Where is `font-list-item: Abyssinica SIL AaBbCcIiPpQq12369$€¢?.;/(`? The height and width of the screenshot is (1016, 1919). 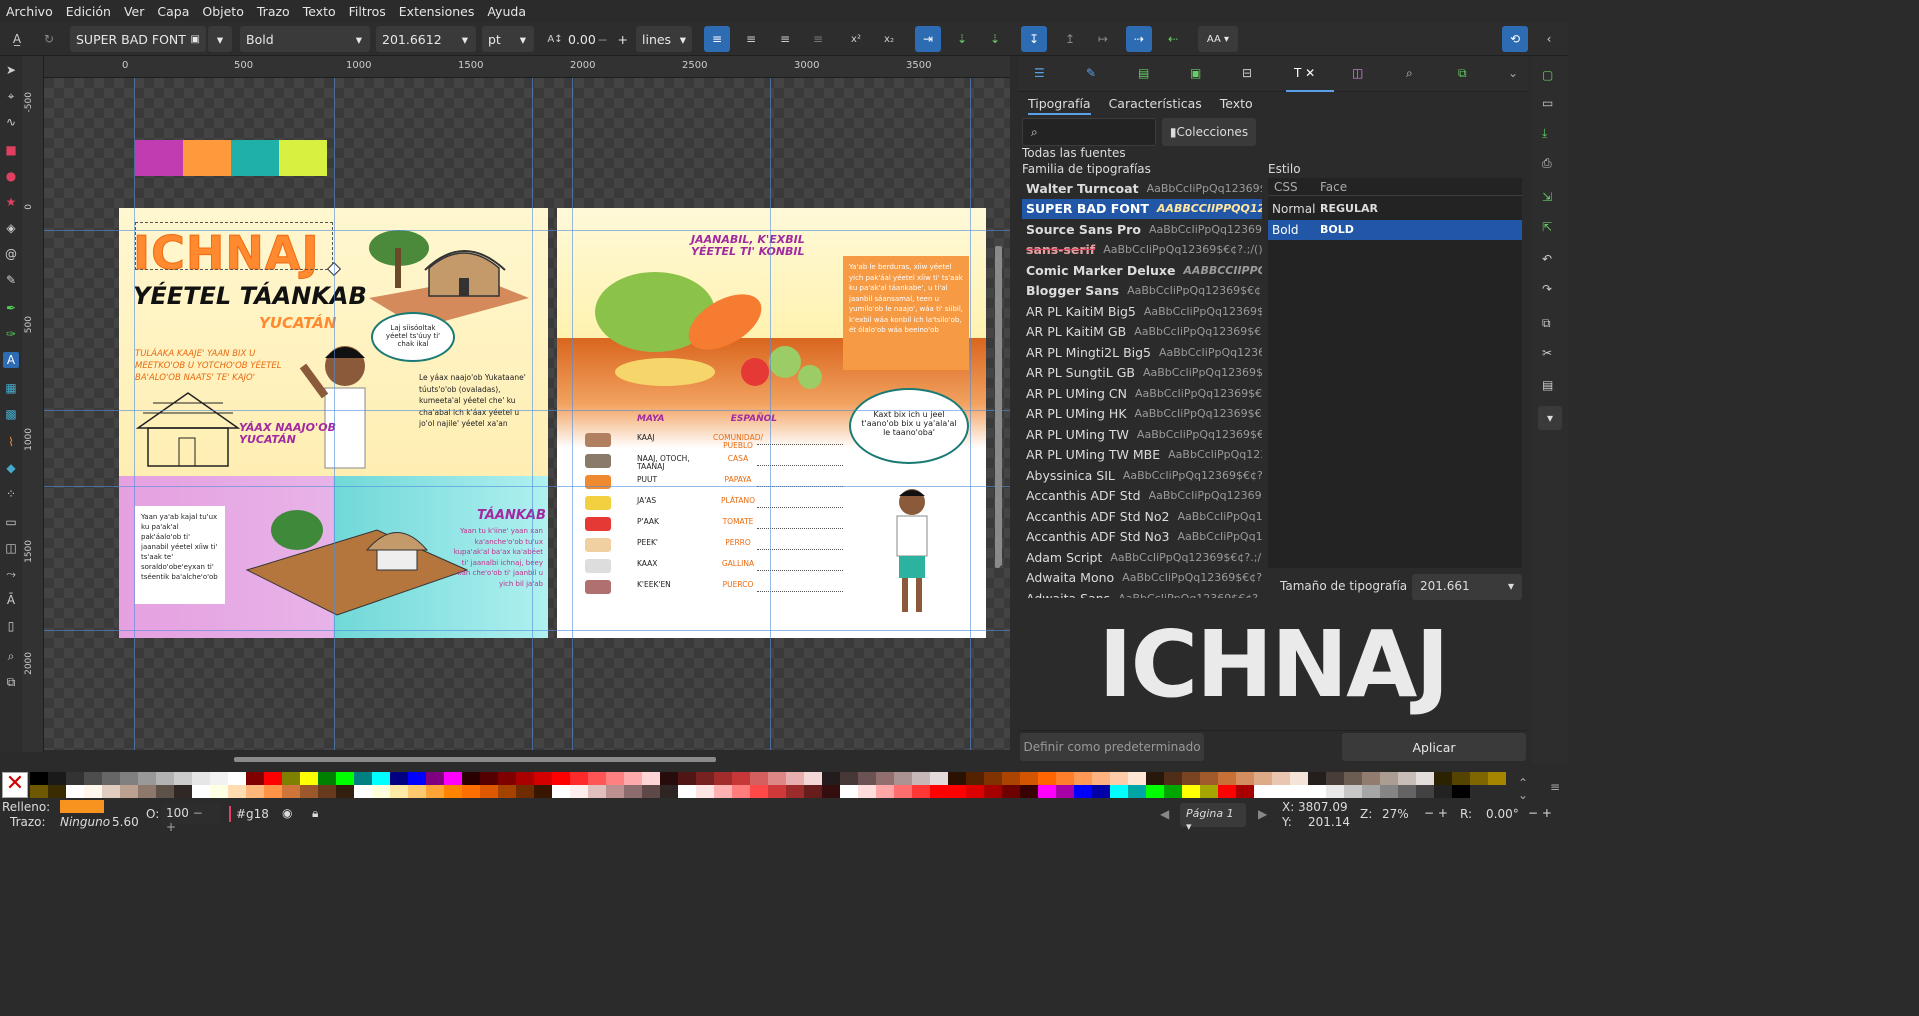
font-list-item: Abyssinica SIL AaBbCcIiPpQq12369$€¢?.;/( is located at coordinates (1142, 475).